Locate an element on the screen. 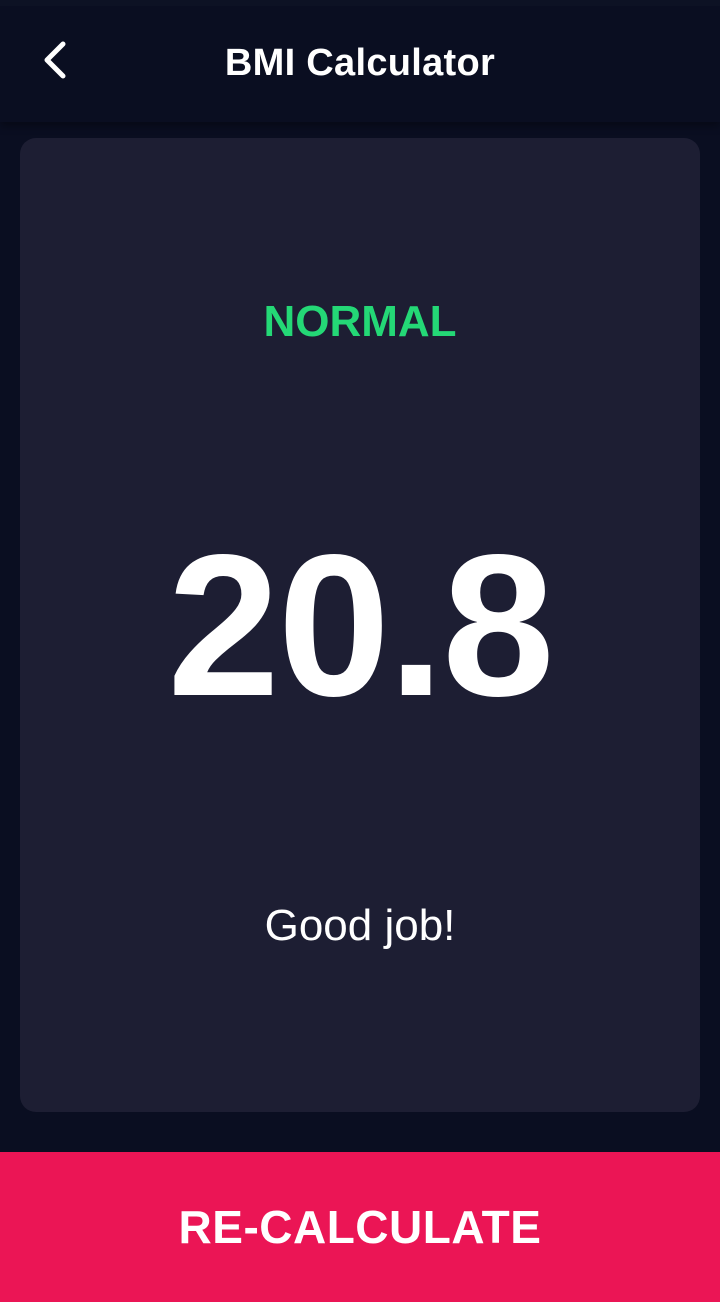  bmi-status-label: NORMAL is located at coordinates (360, 321).